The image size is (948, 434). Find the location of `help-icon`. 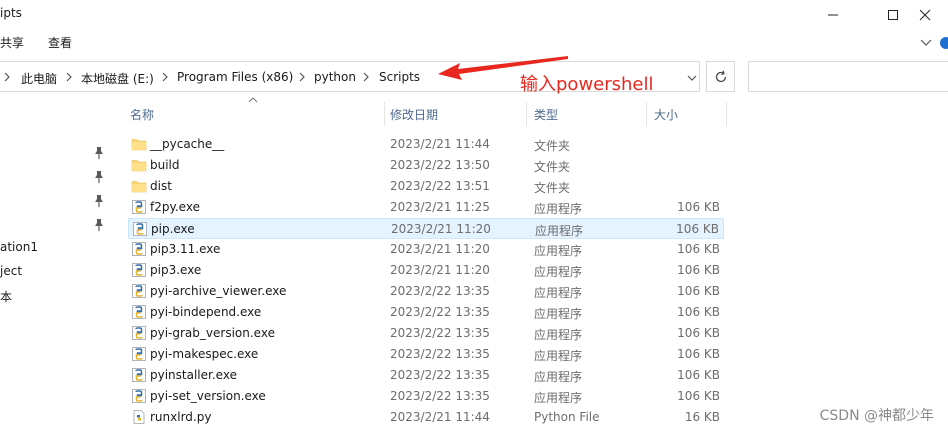

help-icon is located at coordinates (944, 43).